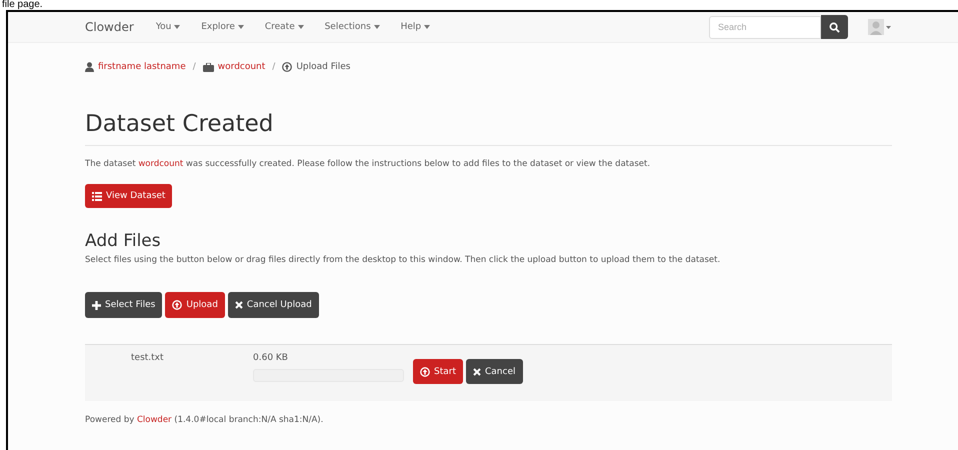 Image resolution: width=958 pixels, height=450 pixels. What do you see at coordinates (323, 67) in the screenshot?
I see `breadcrumb-current: Upload Files` at bounding box center [323, 67].